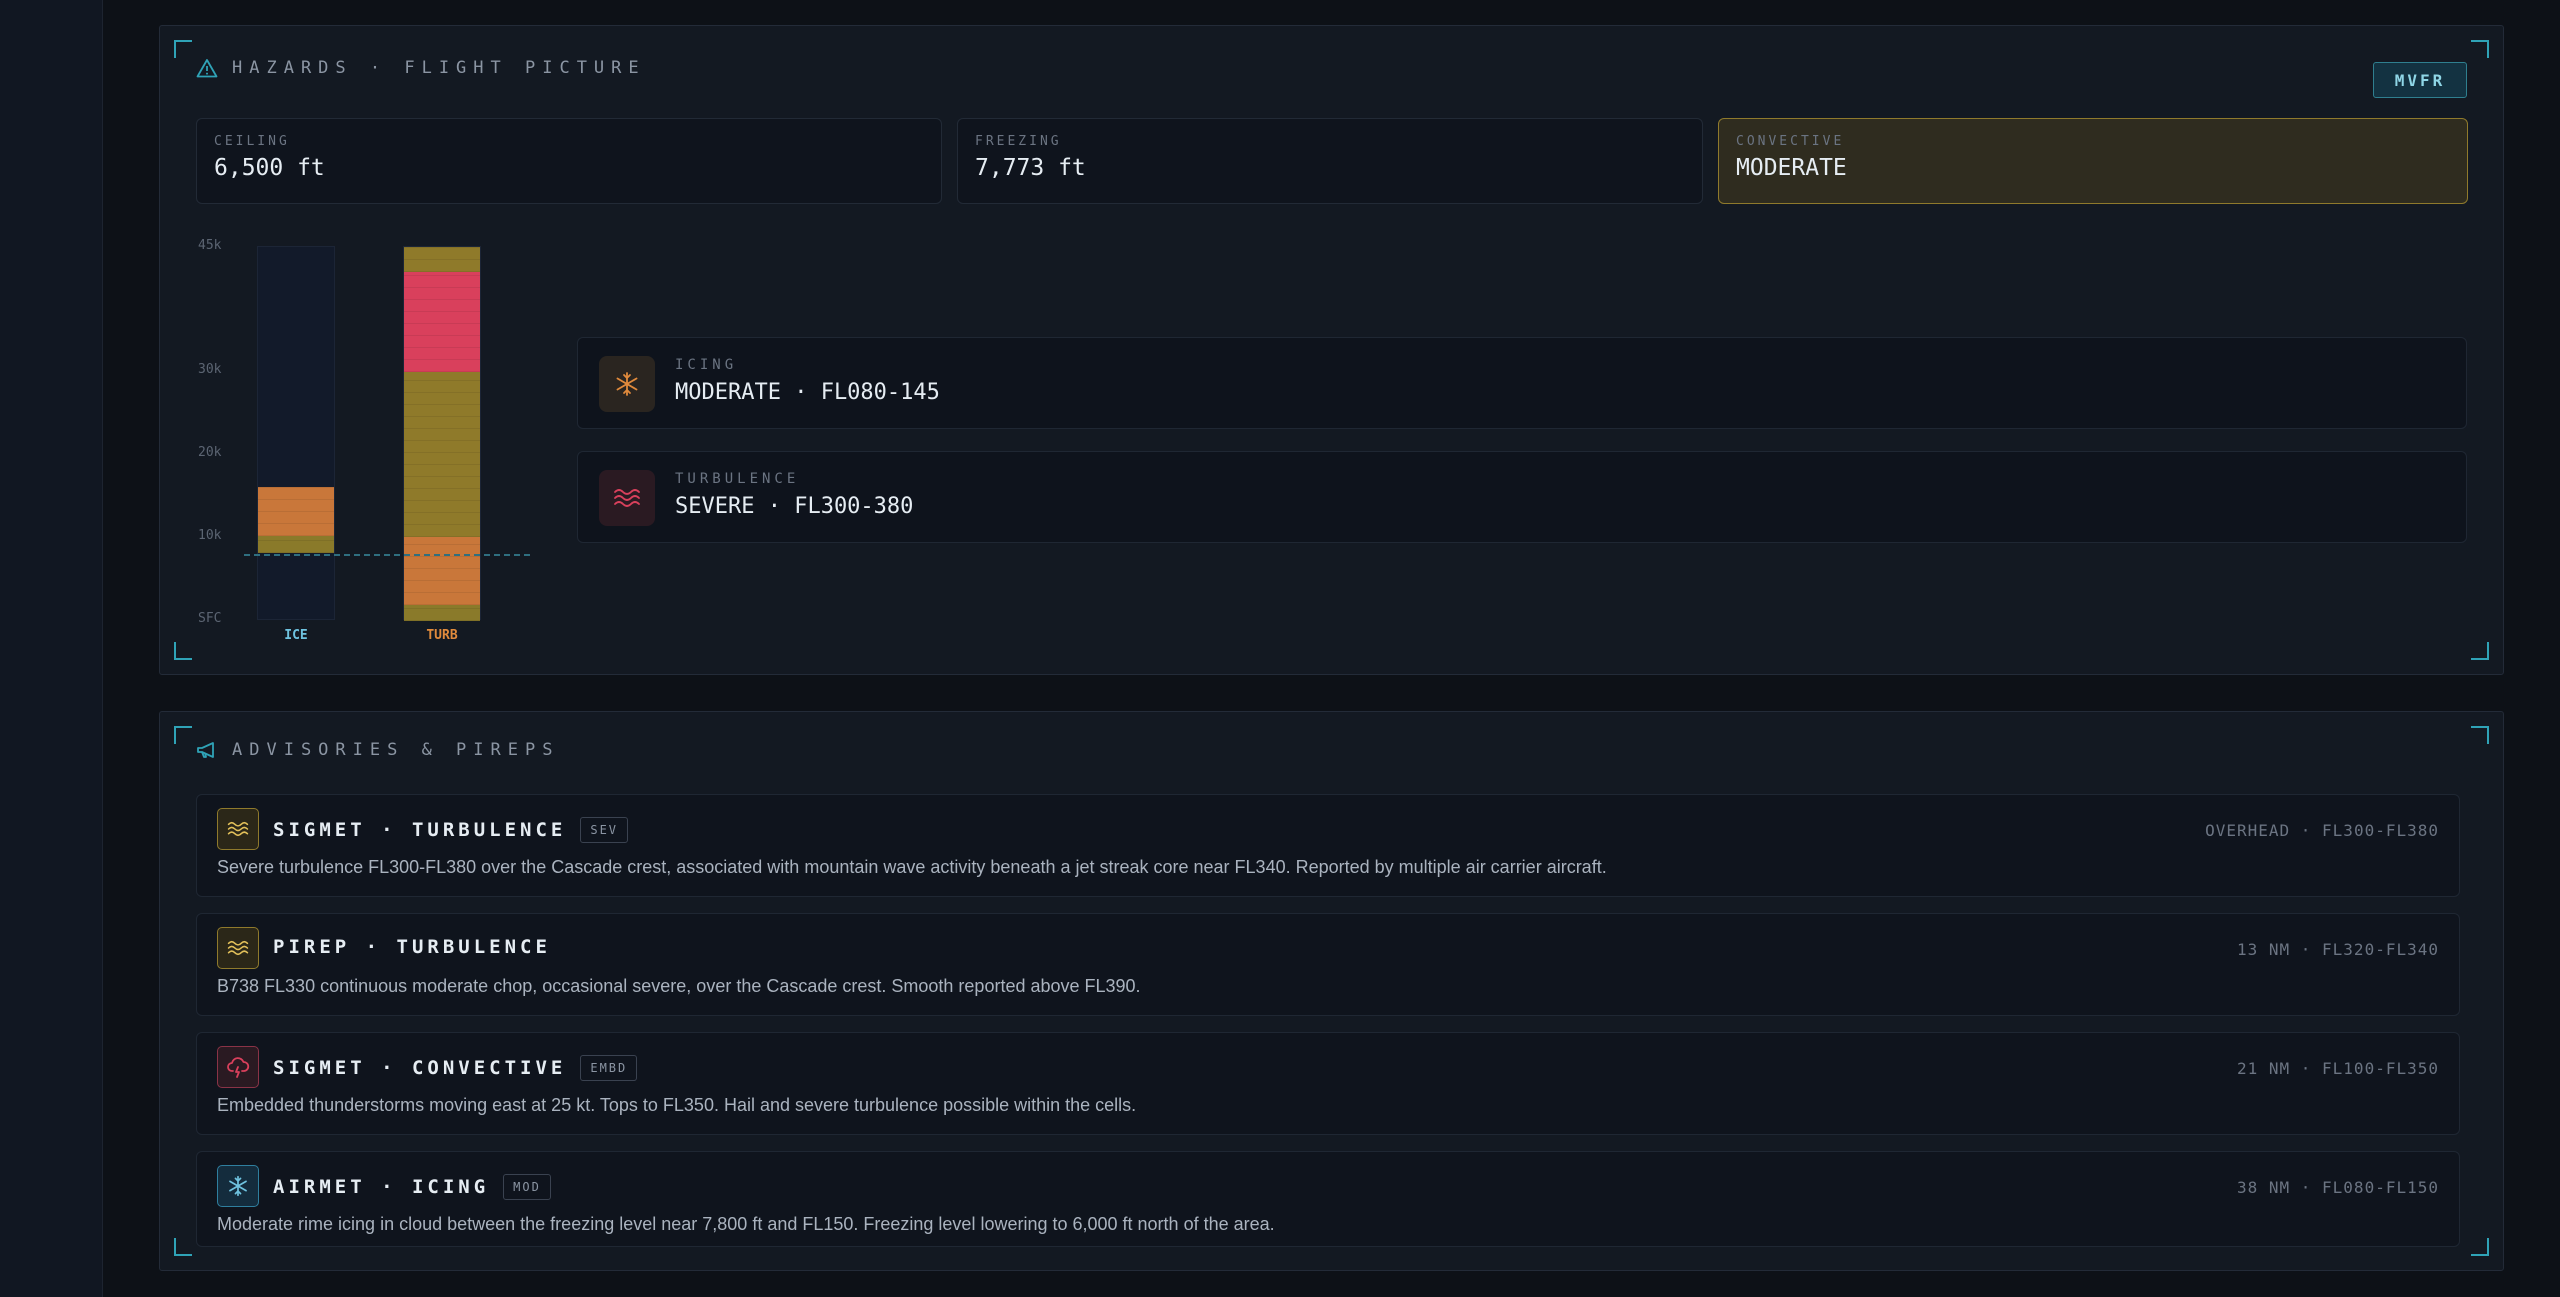  I want to click on storm-cloud-icon, so click(238, 1067).